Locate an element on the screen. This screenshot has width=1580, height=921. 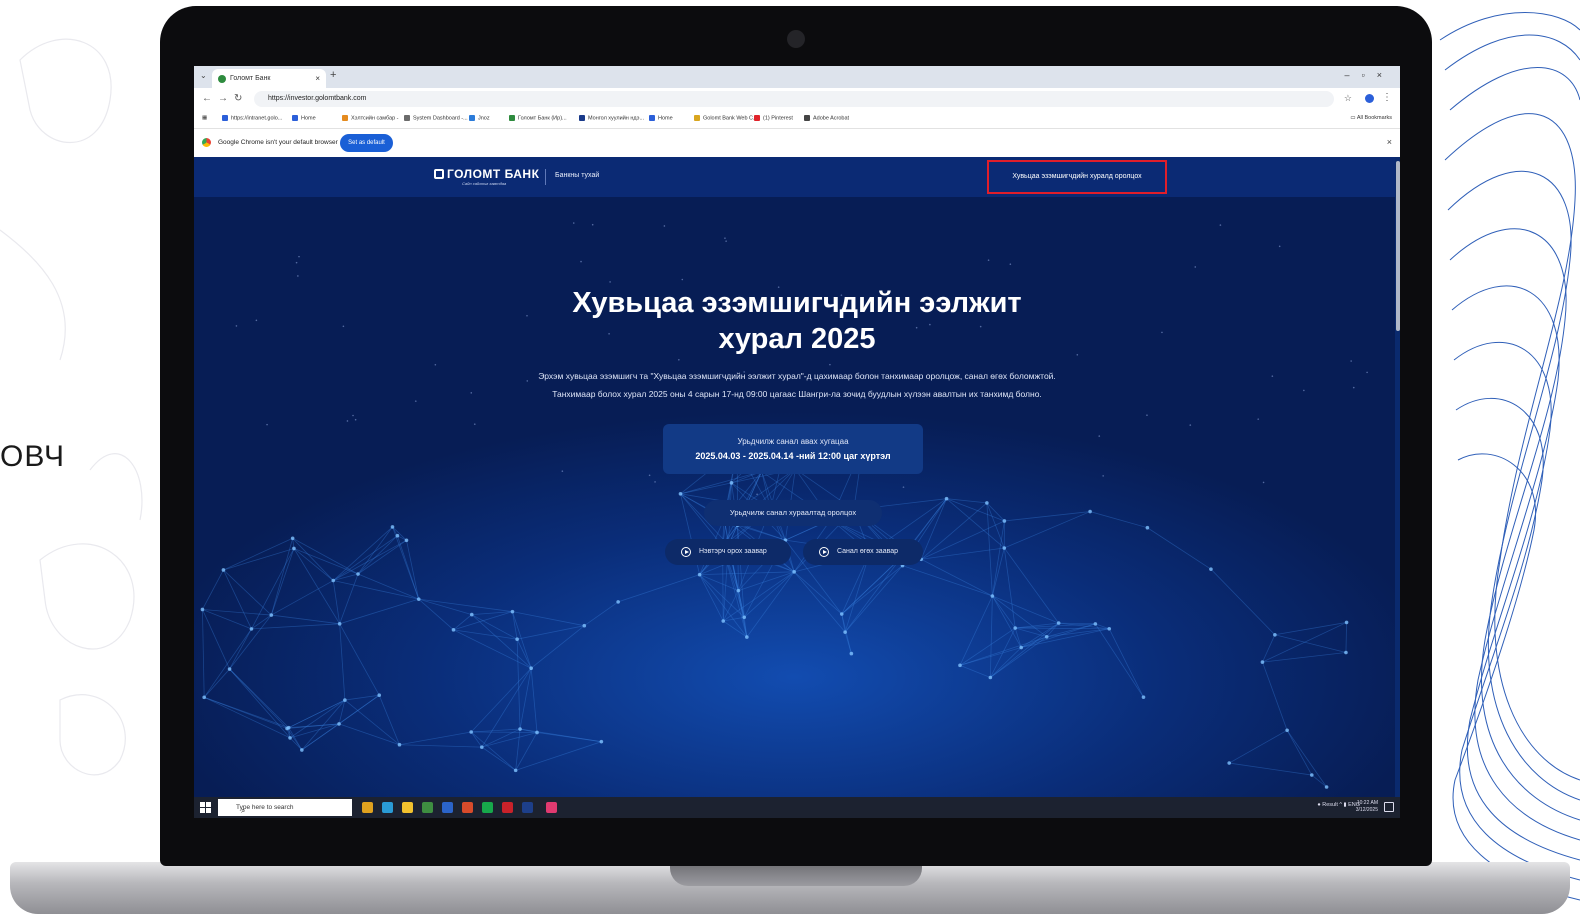
apps-grid-icon: ▦ is located at coordinates (204, 118).